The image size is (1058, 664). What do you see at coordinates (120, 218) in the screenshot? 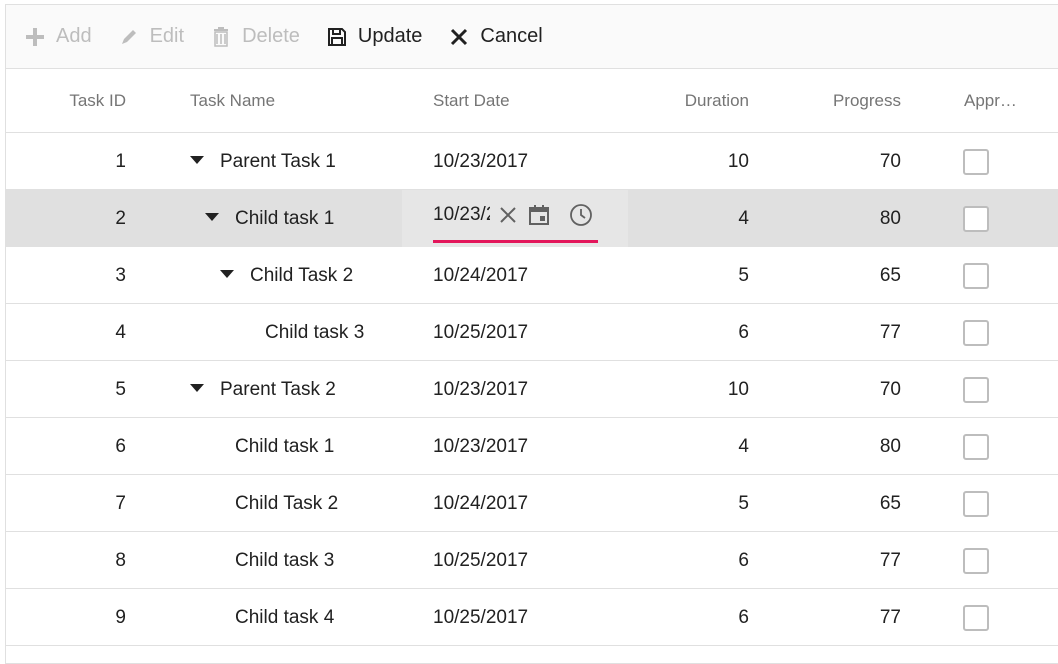
I see `task-id-cell: 2` at bounding box center [120, 218].